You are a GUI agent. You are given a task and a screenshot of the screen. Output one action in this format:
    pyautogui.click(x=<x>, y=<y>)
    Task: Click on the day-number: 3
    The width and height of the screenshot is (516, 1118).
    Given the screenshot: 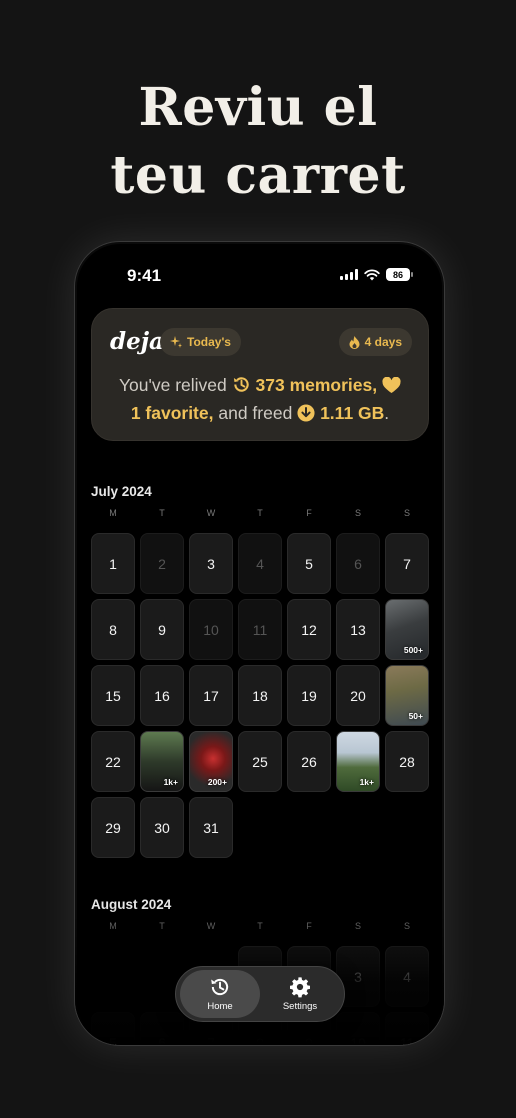 What is the action you would take?
    pyautogui.click(x=211, y=563)
    